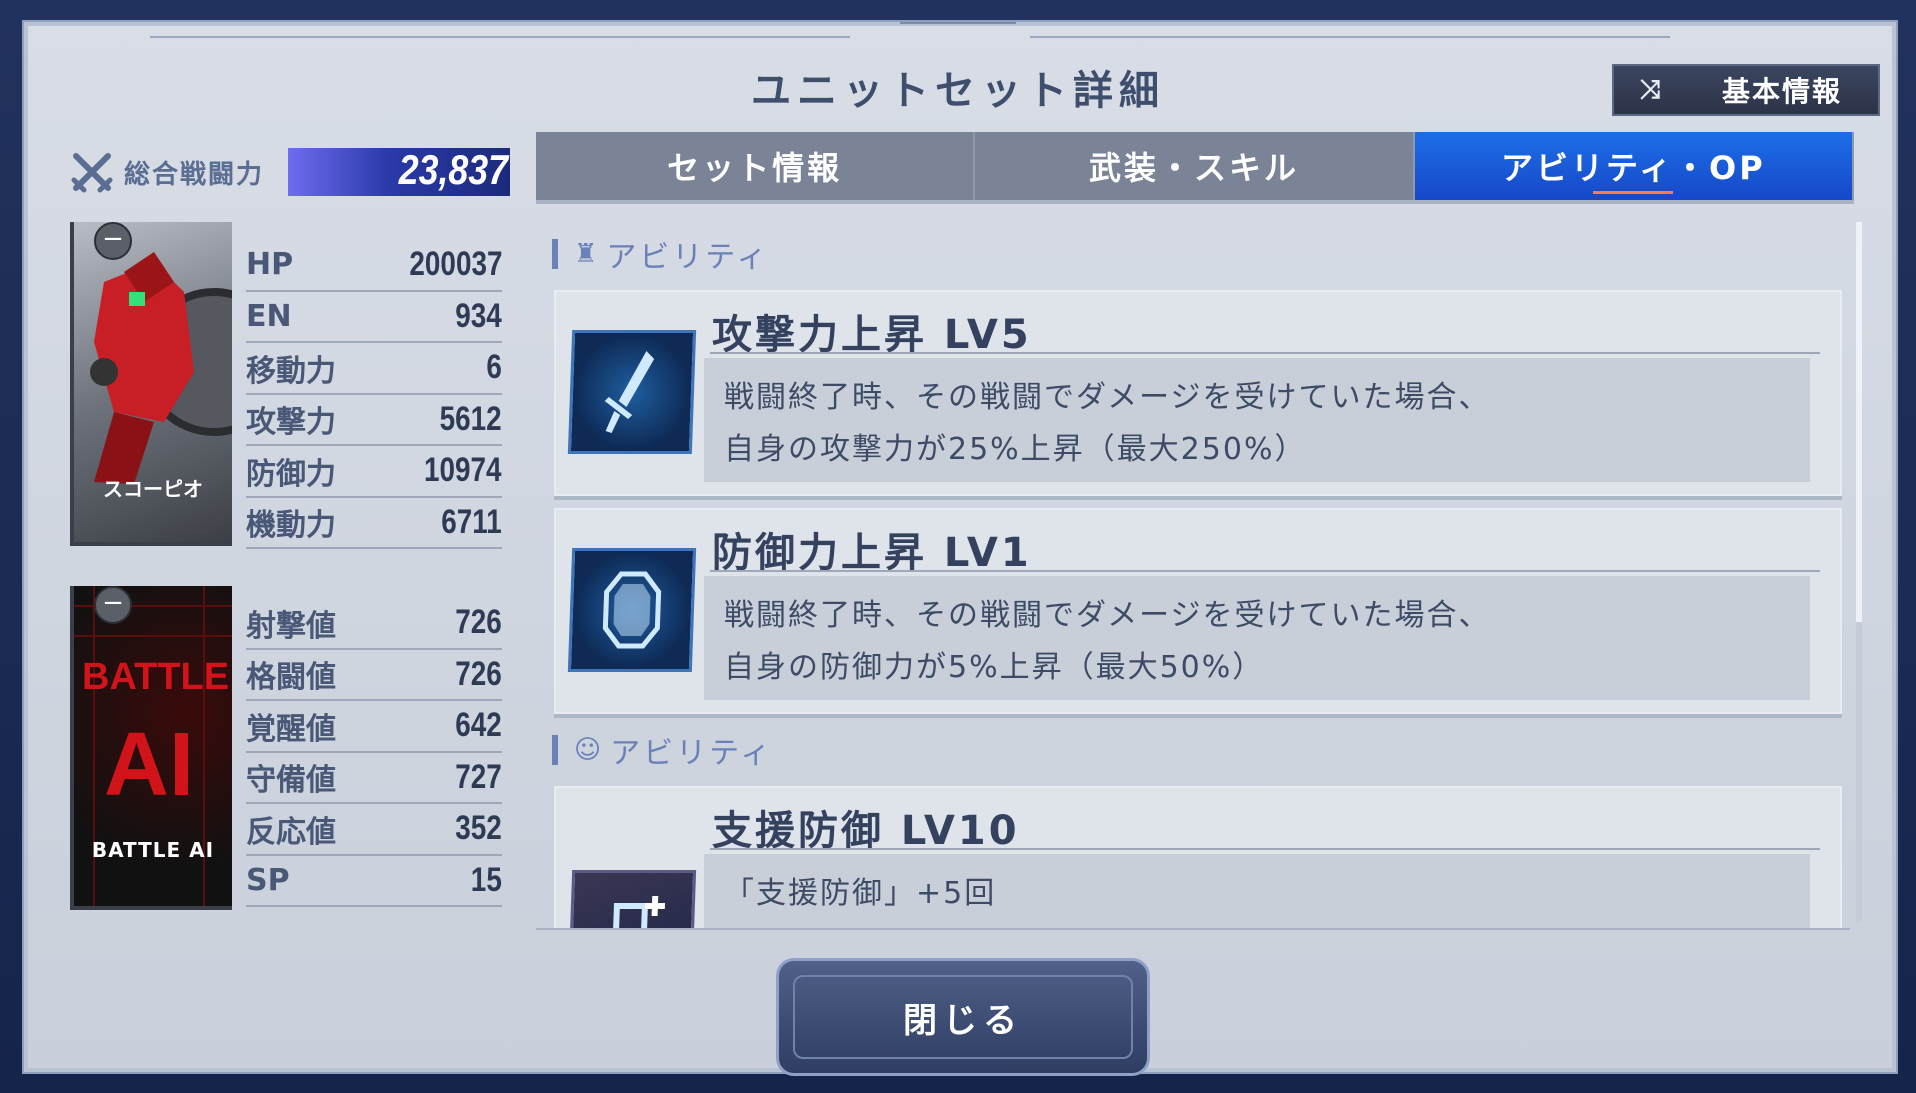 The image size is (1916, 1093). Describe the element at coordinates (374, 727) in the screenshot. I see `stat-row: 覚醒値 642` at that location.